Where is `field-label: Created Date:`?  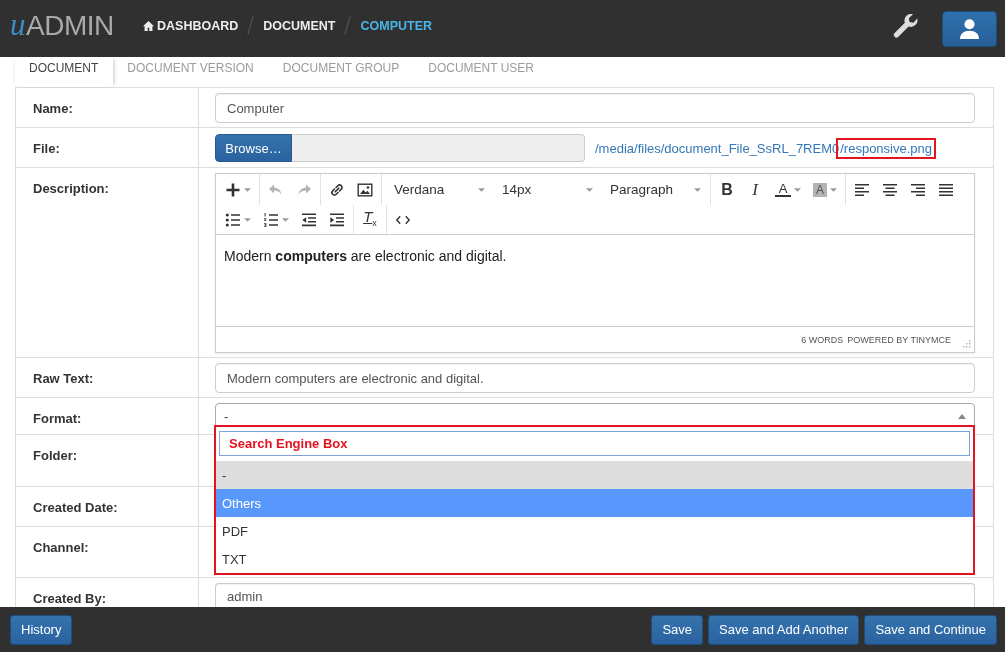
field-label: Created Date: is located at coordinates (75, 507).